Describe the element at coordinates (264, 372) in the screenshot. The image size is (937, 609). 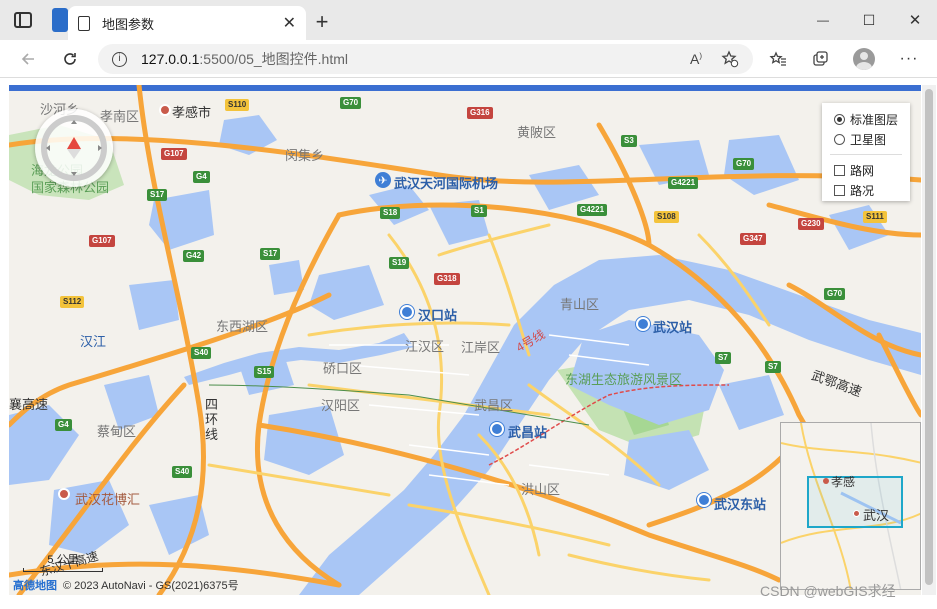
I see `road-tag: S15` at that location.